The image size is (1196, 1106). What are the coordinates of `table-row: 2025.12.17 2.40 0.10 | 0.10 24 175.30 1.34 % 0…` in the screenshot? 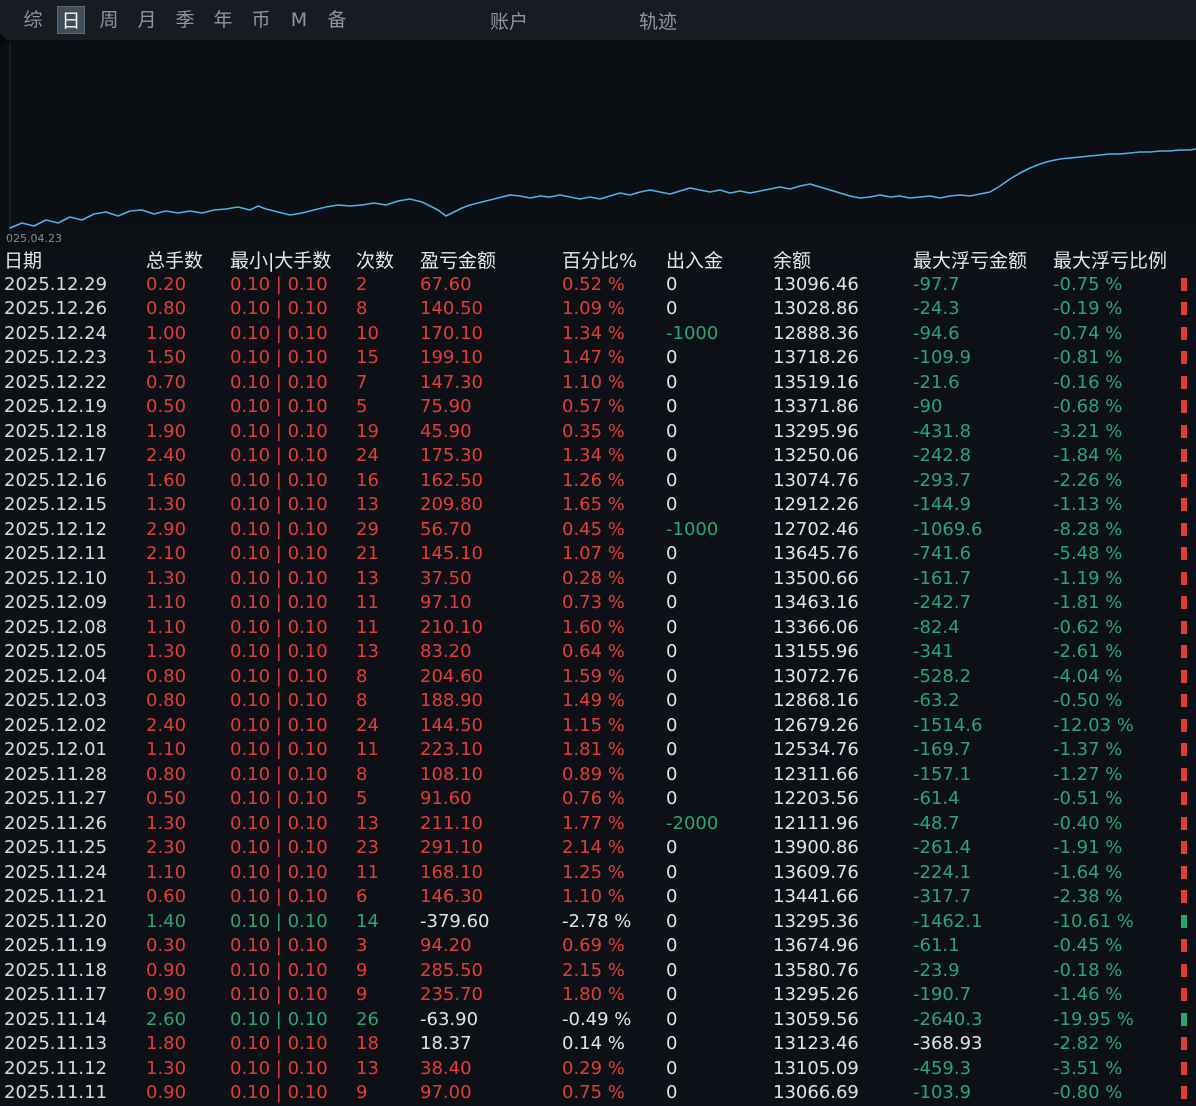 It's located at (598, 456).